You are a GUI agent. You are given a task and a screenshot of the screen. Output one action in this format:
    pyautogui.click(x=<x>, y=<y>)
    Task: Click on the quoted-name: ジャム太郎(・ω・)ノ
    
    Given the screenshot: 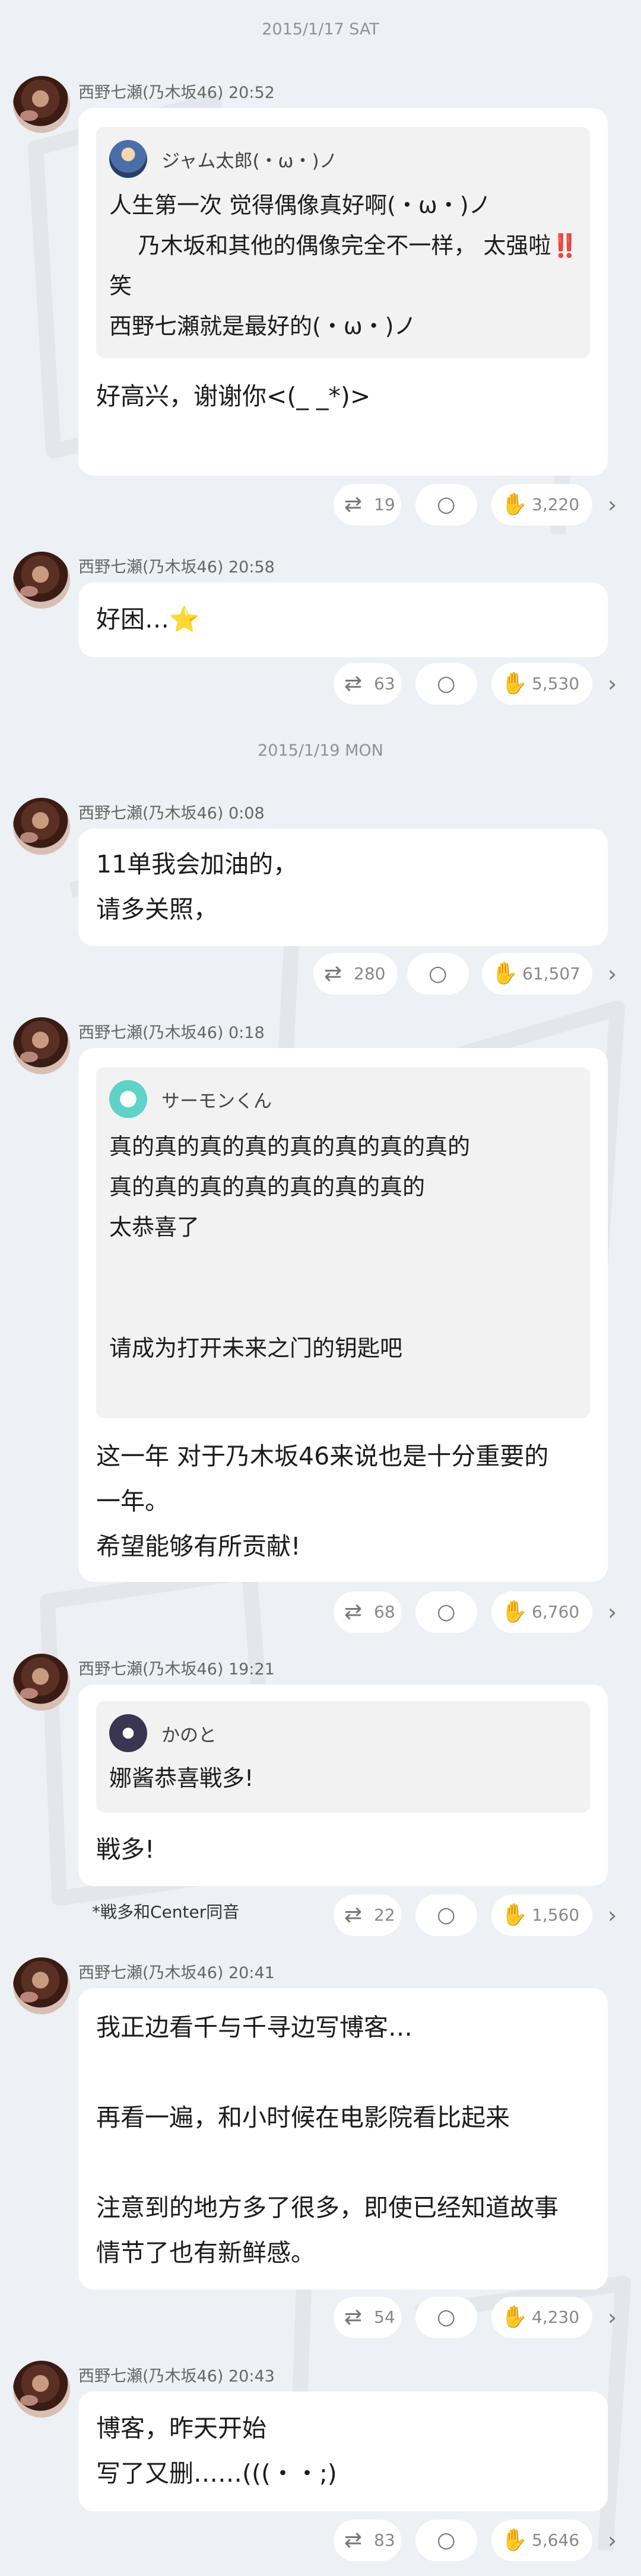 What is the action you would take?
    pyautogui.click(x=249, y=161)
    